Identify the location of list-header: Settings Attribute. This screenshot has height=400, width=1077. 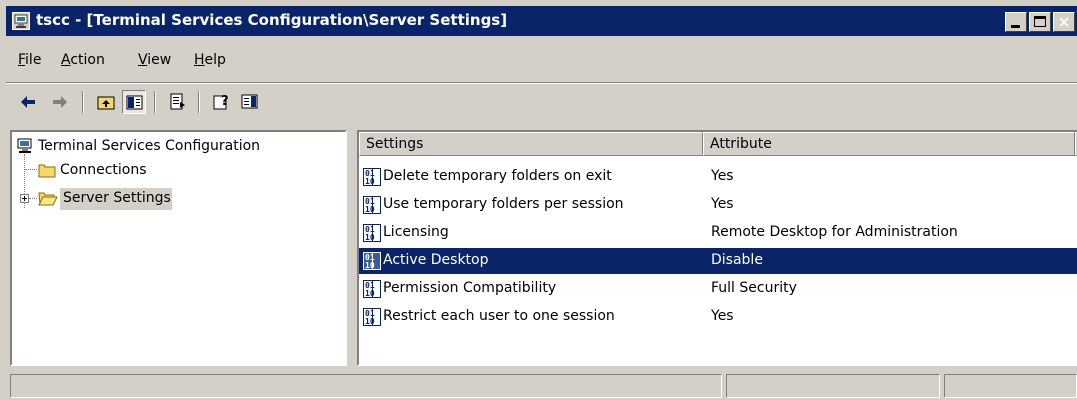
(718, 144).